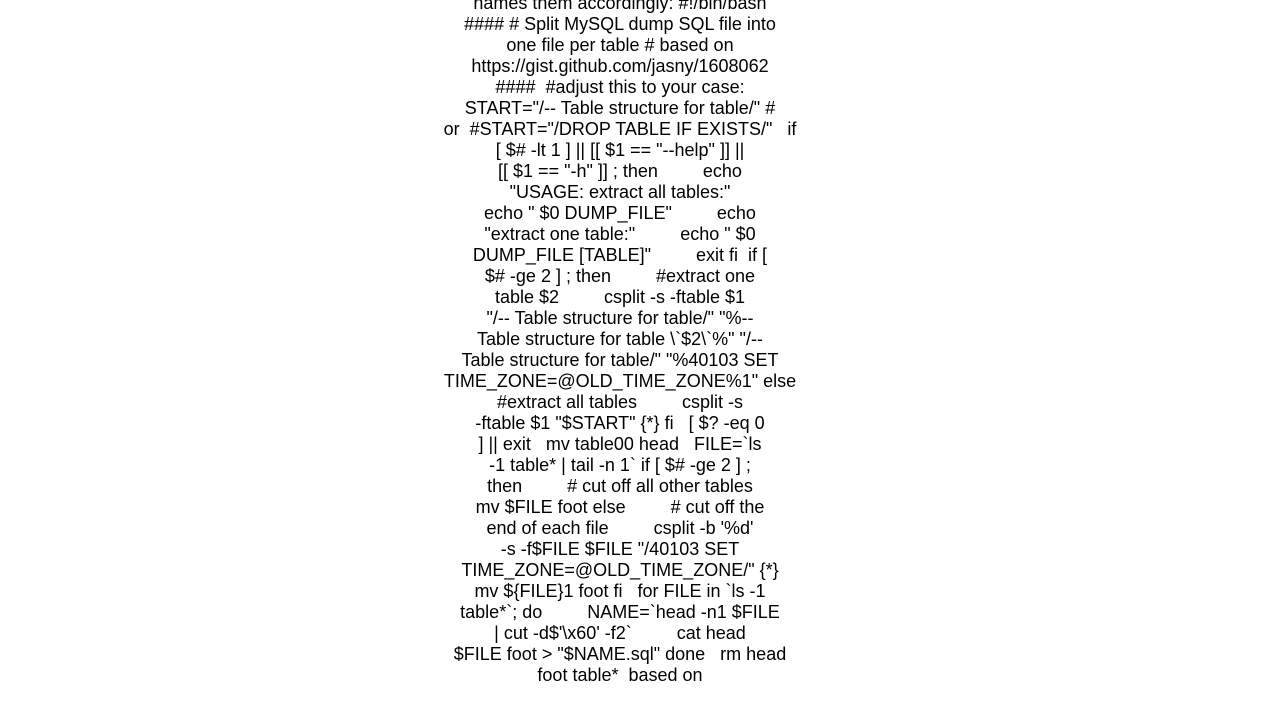 This screenshot has width=1280, height=720. What do you see at coordinates (620, 66) in the screenshot?
I see `text-line: https://gist.github.com/jasny/1608062` at bounding box center [620, 66].